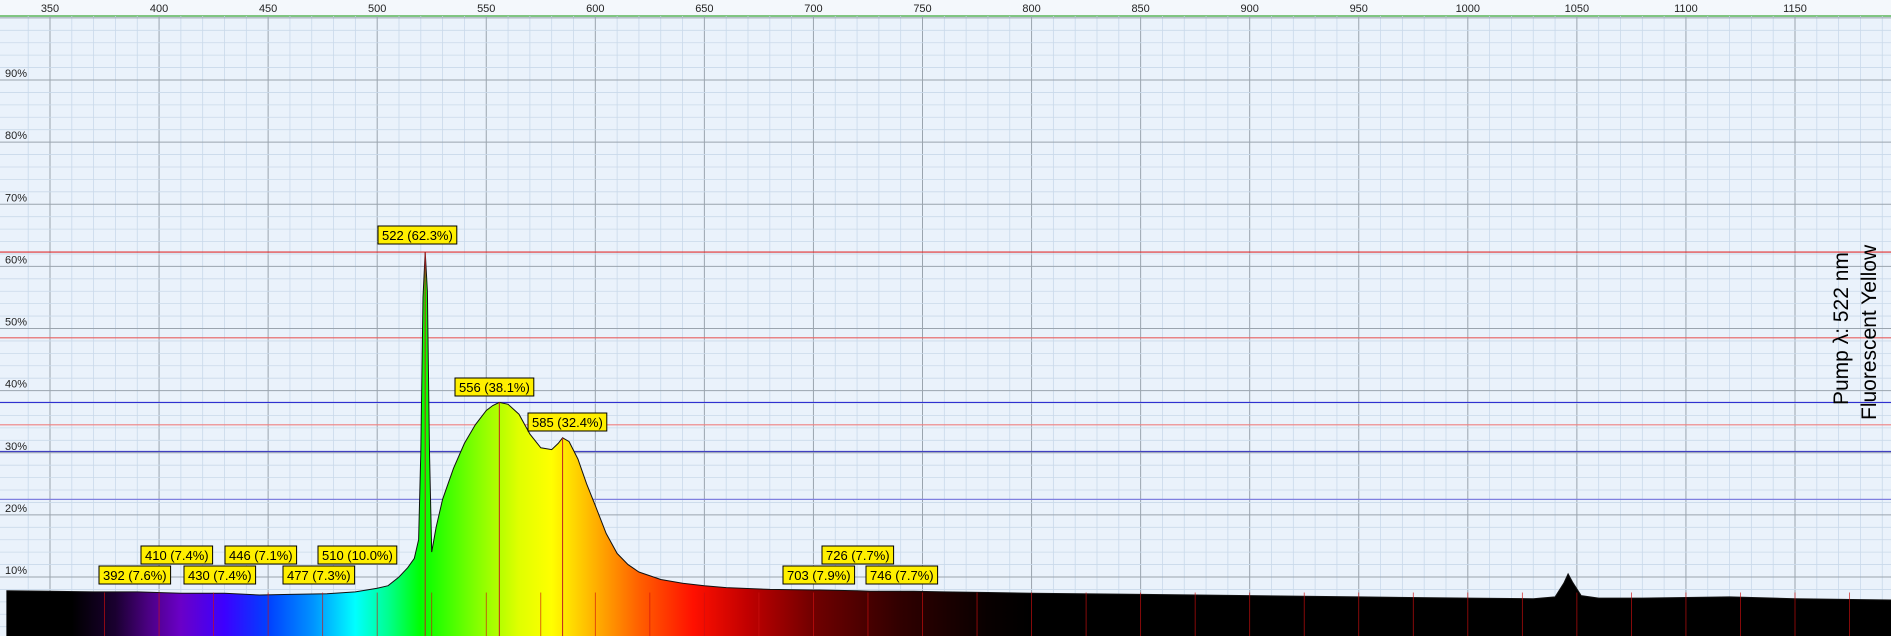 This screenshot has height=636, width=1891. What do you see at coordinates (159, 9) in the screenshot?
I see `x-tick-label: 400` at bounding box center [159, 9].